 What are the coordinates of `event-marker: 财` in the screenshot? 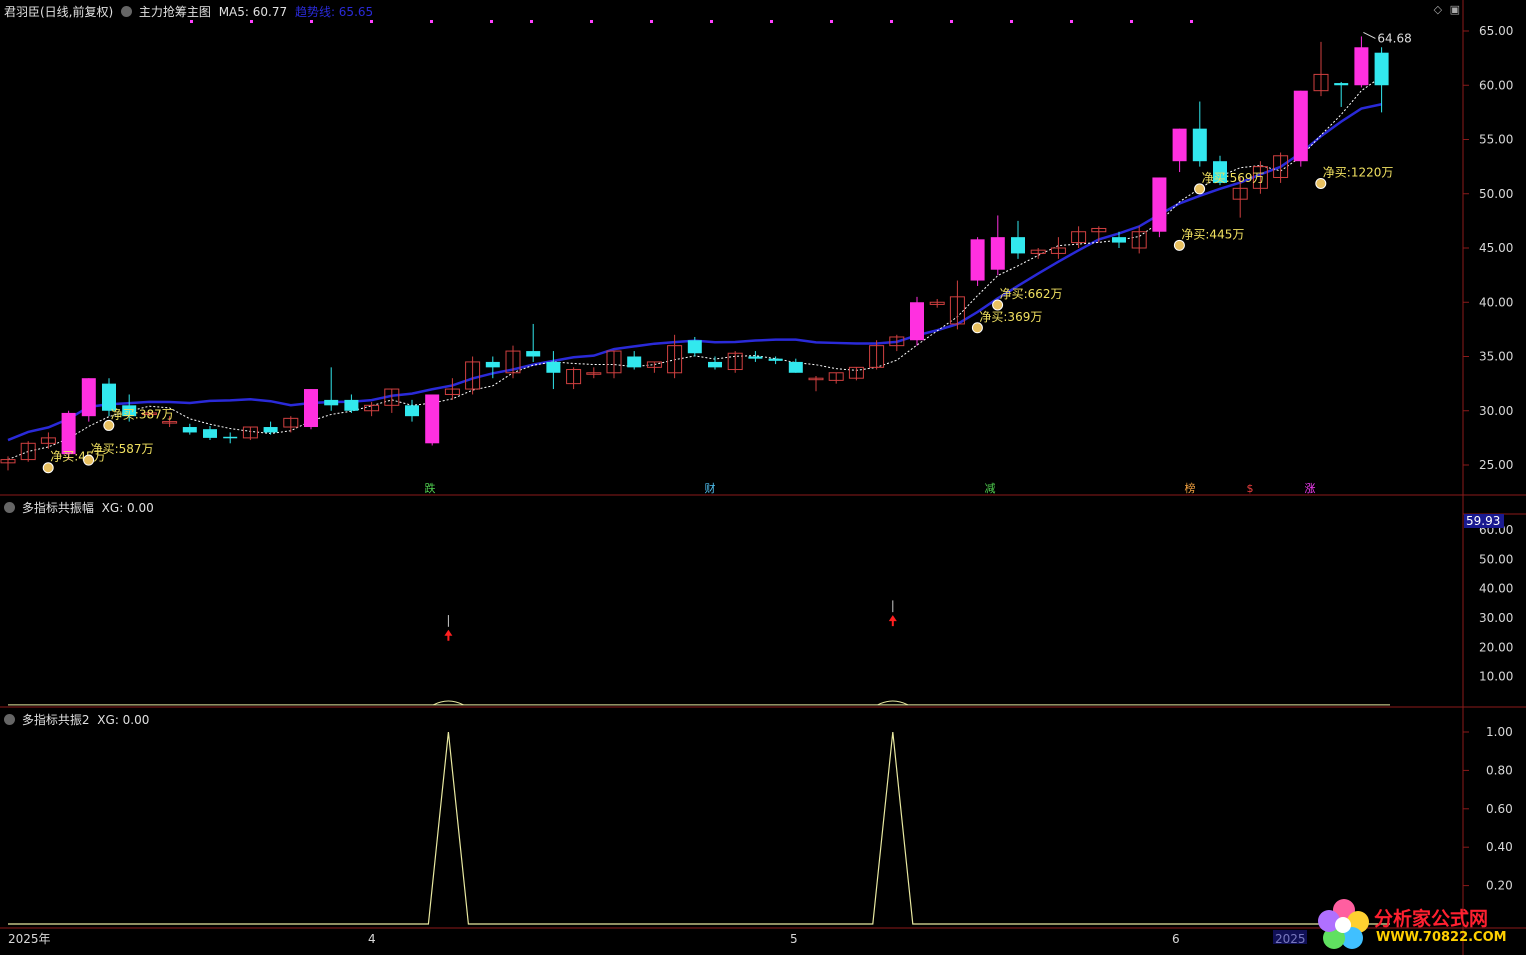 It's located at (710, 488).